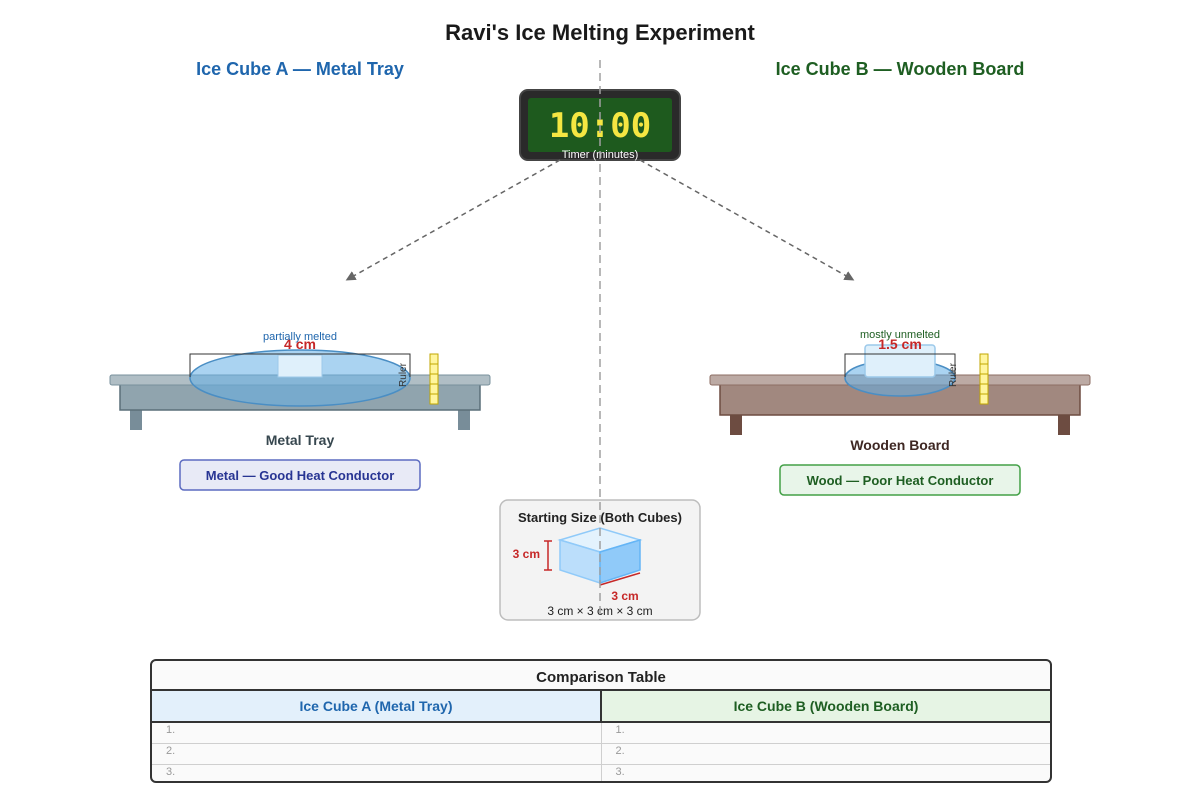 The height and width of the screenshot is (800, 1200). What do you see at coordinates (300, 337) in the screenshot?
I see `melt-note-a: partially melted` at bounding box center [300, 337].